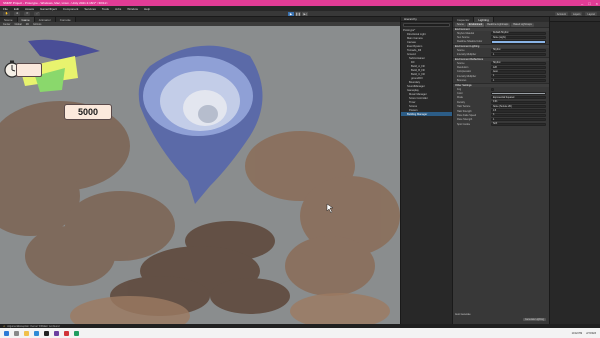 This screenshot has height=338, width=600. I want to click on layers-dropdown: Layers, so click(576, 14).